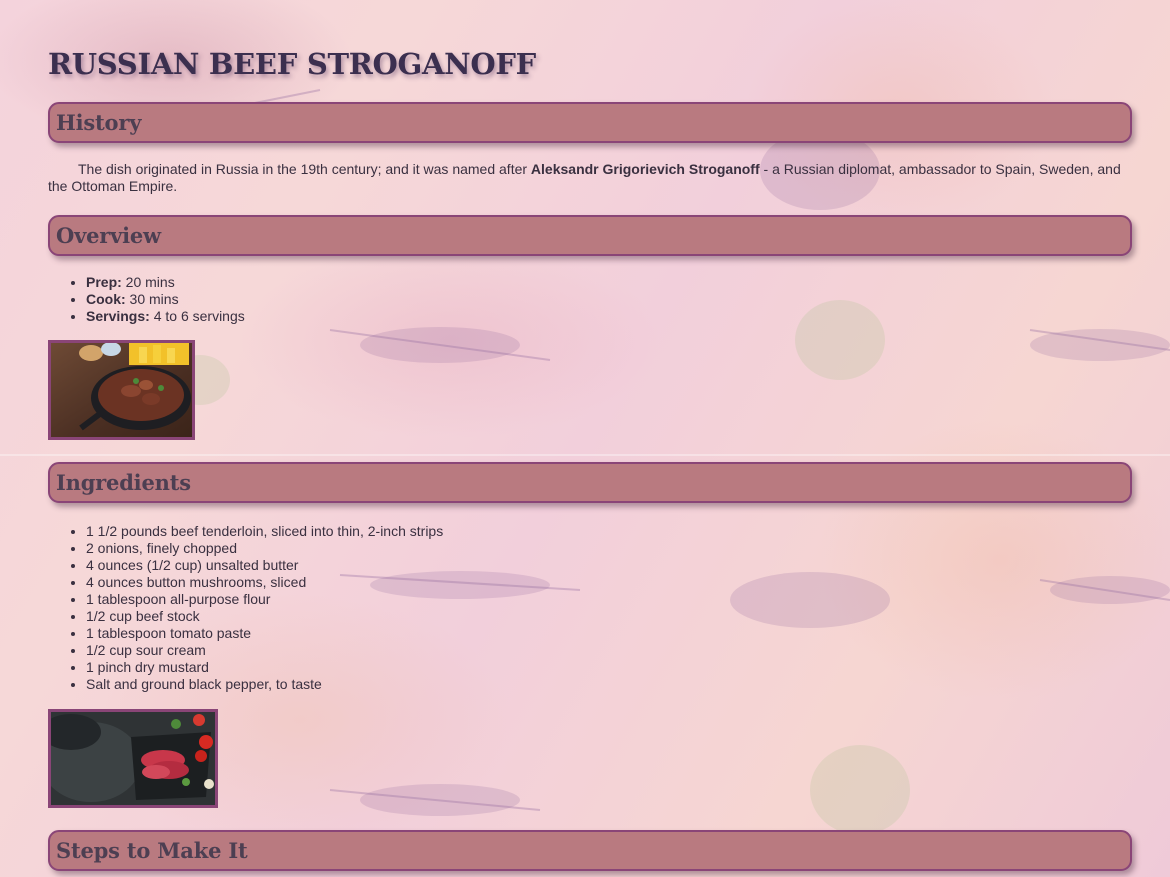  What do you see at coordinates (292, 64) in the screenshot?
I see `page-title: RUSSIAN BEEF STROGANOFF` at bounding box center [292, 64].